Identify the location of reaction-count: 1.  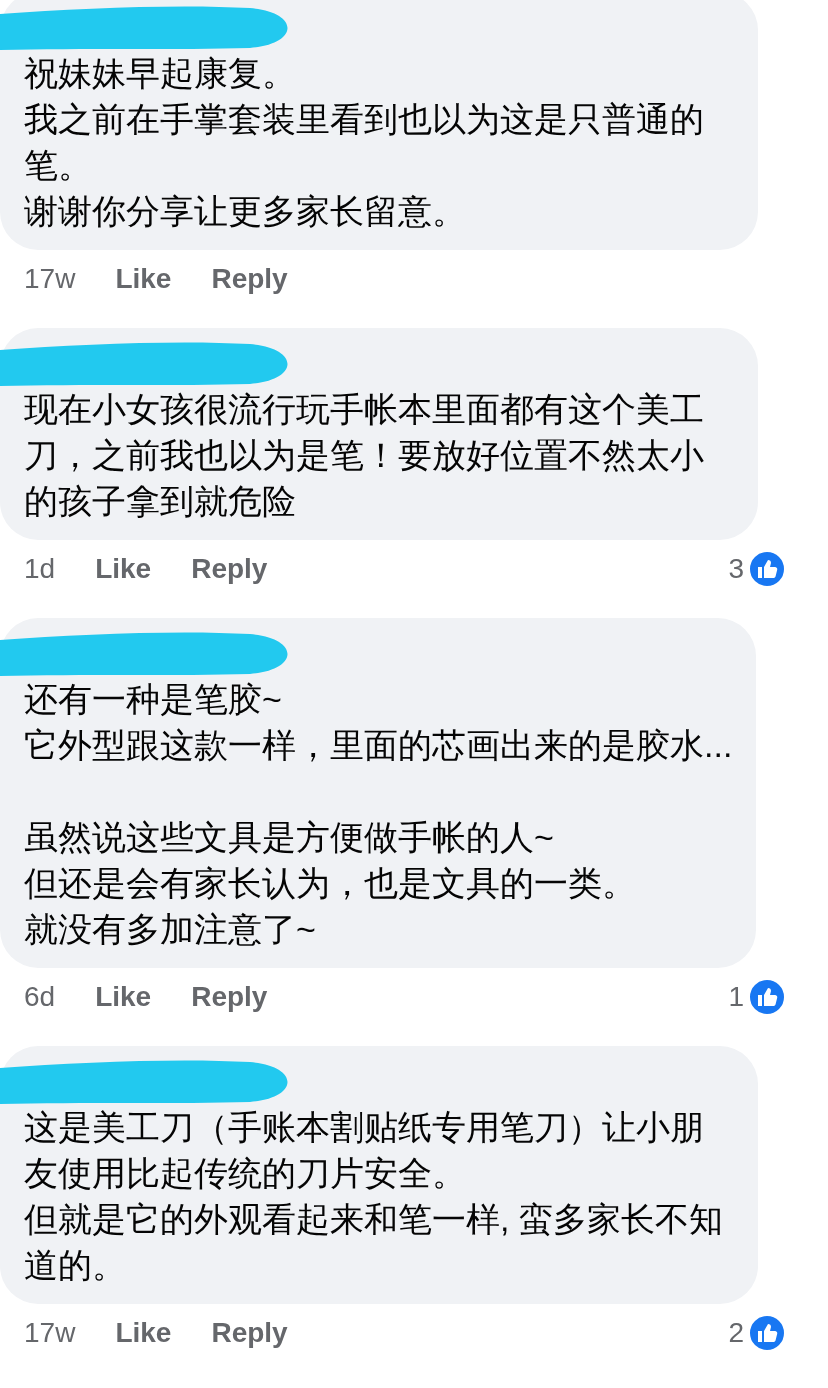
(736, 997).